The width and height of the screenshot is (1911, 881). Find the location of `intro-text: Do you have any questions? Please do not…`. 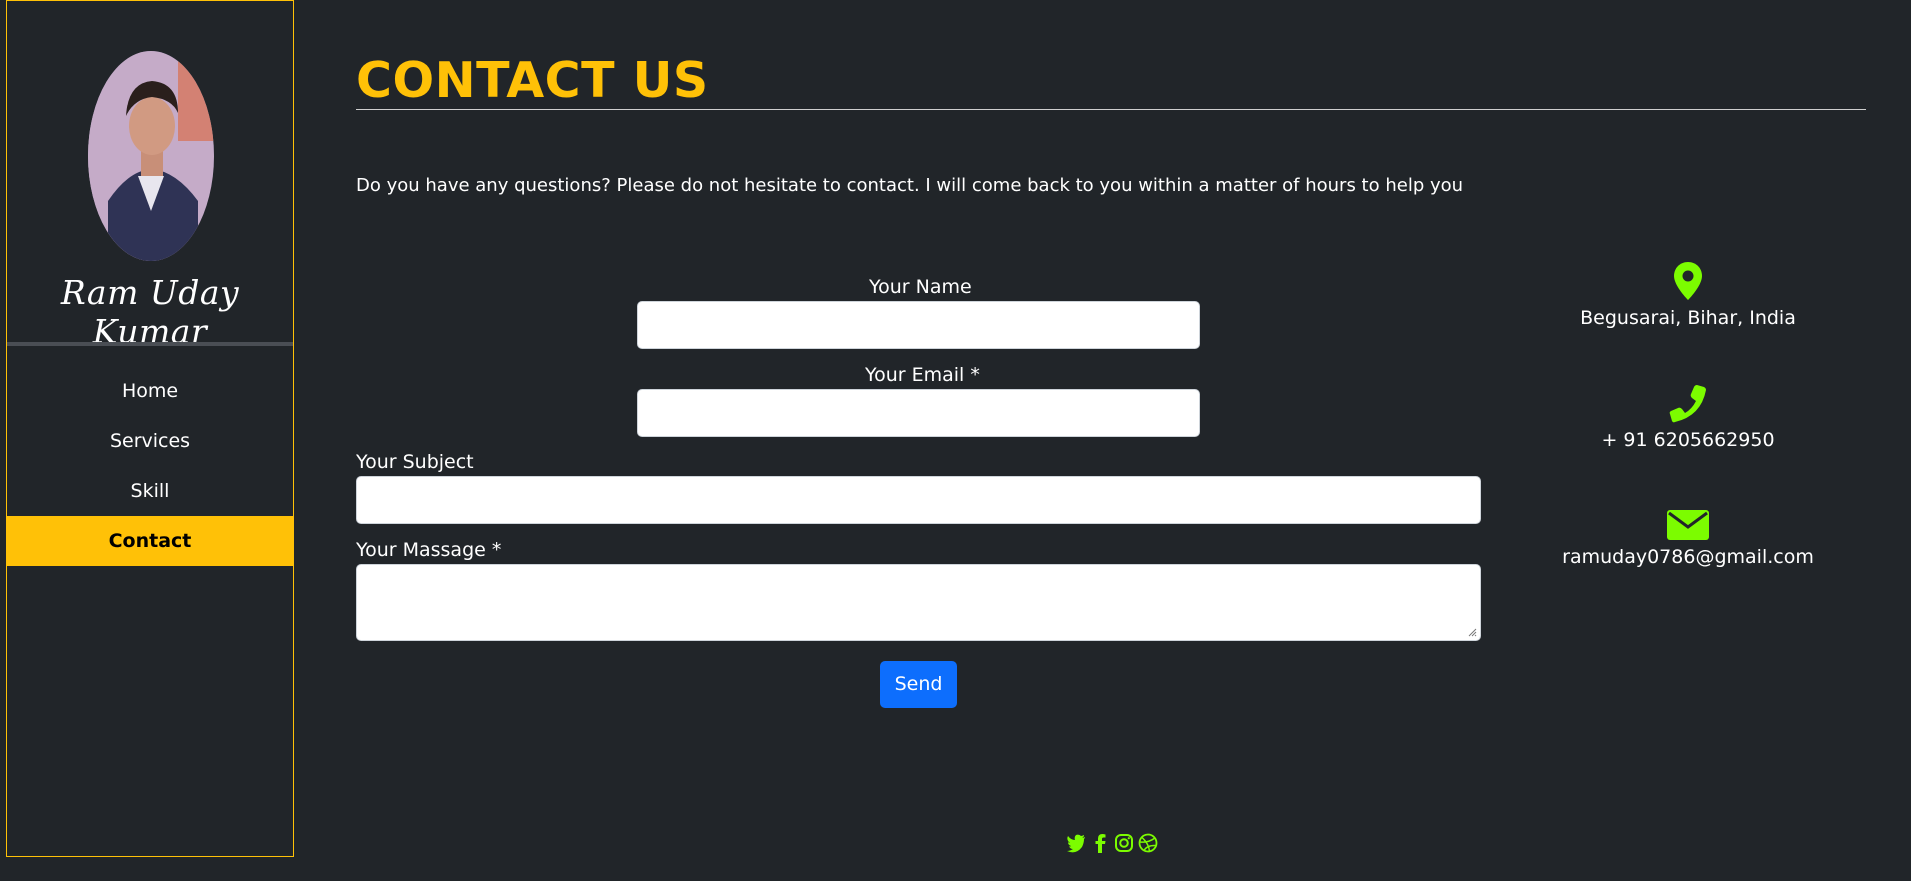

intro-text: Do you have any questions? Please do not… is located at coordinates (910, 185).